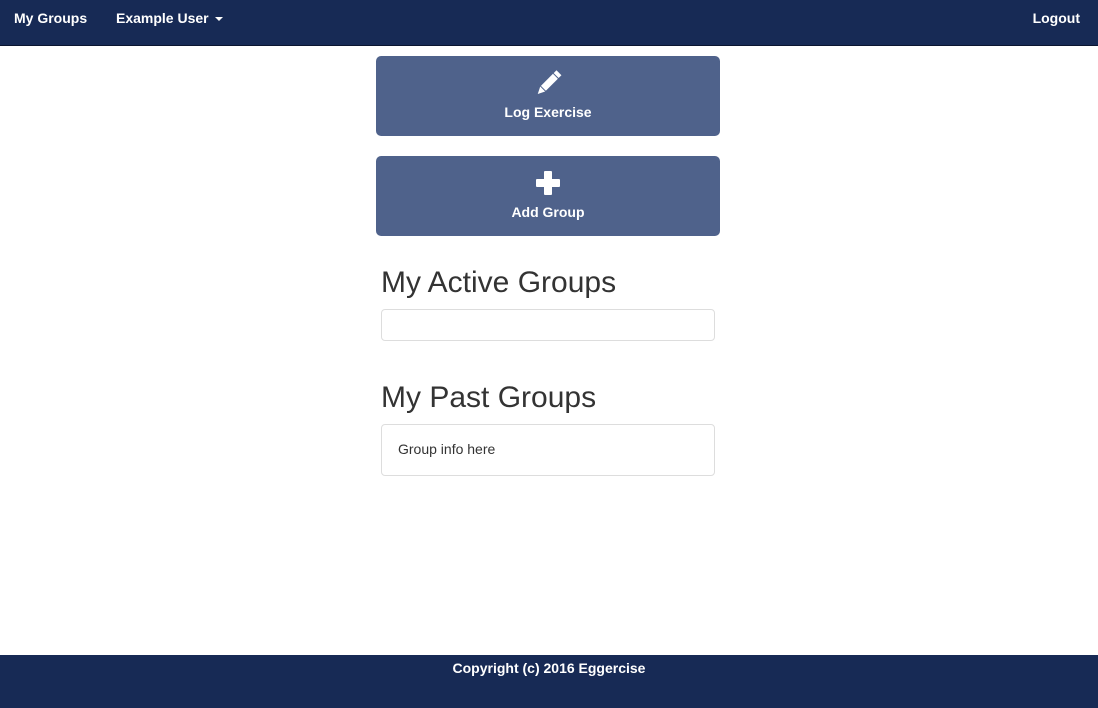 This screenshot has height=708, width=1098. I want to click on user-menu-dropdown: Example User, so click(169, 18).